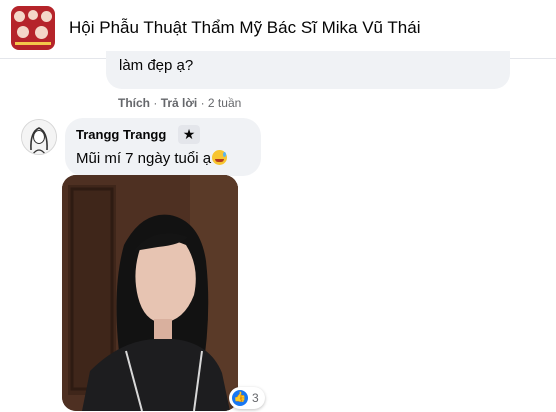 The image size is (556, 412). I want to click on reaction-count: 3, so click(255, 398).